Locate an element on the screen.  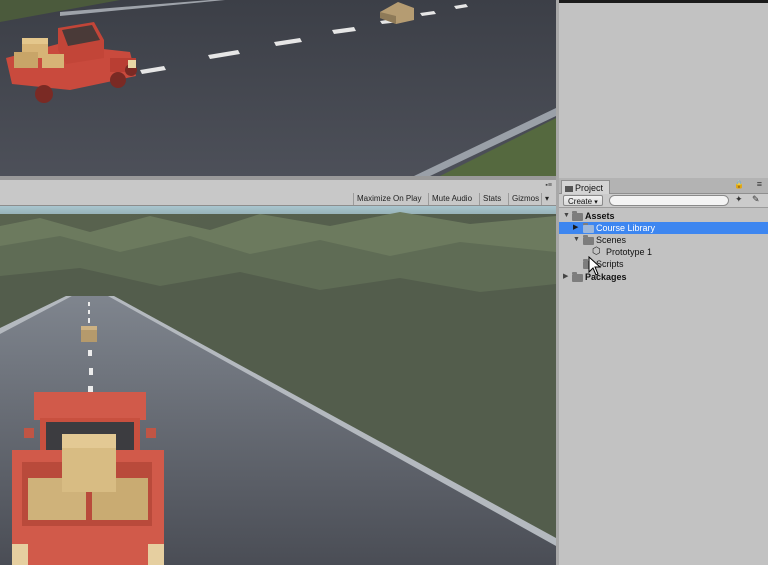
tab-project: Project is located at coordinates (586, 187).